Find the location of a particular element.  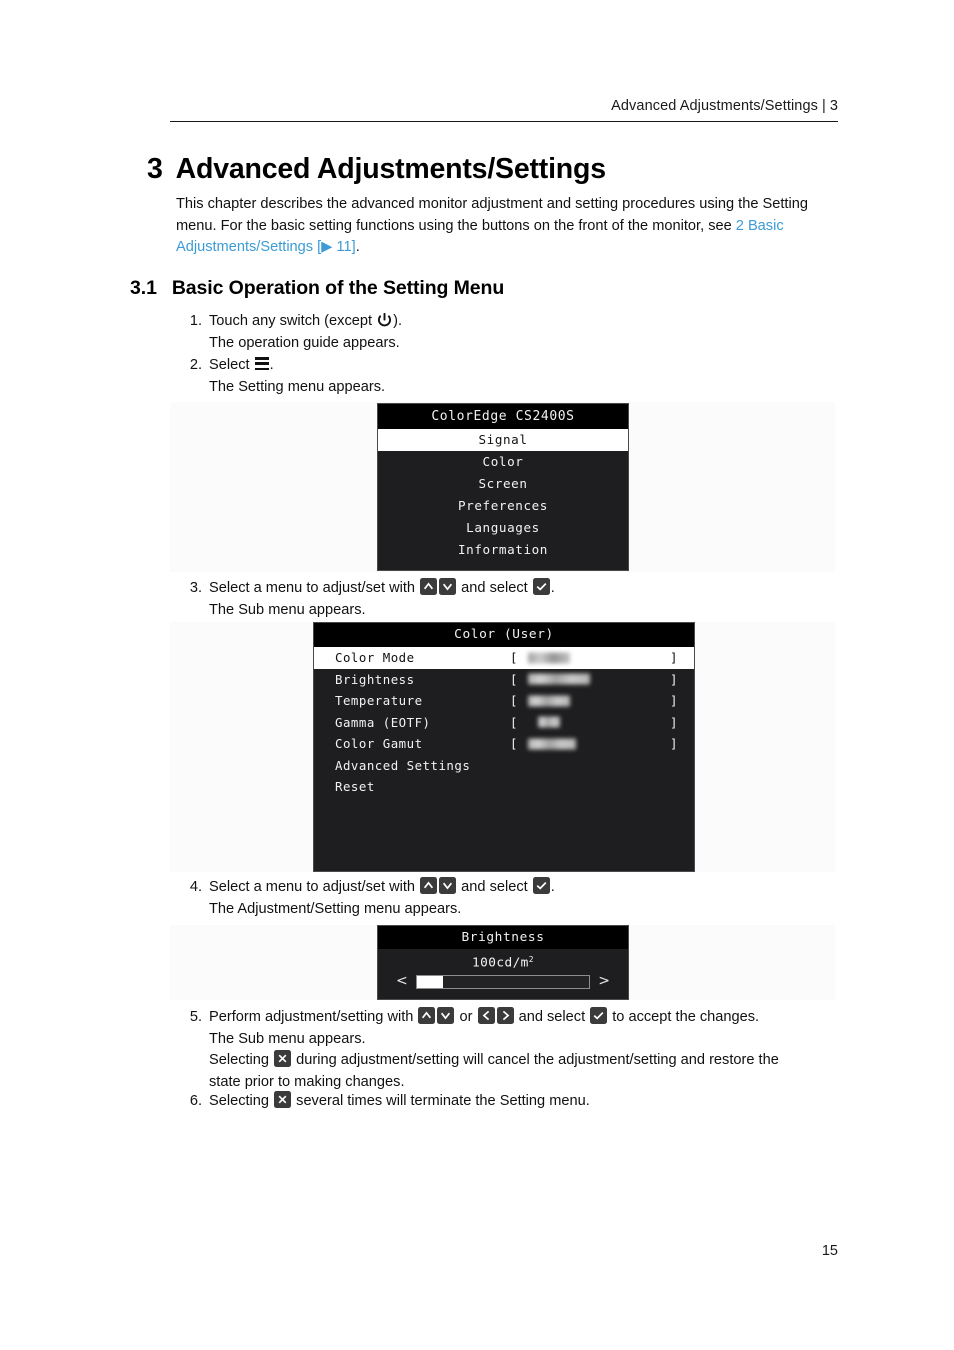

osd-sub-menu-row-brightness: Brightness [ ] is located at coordinates (504, 680).